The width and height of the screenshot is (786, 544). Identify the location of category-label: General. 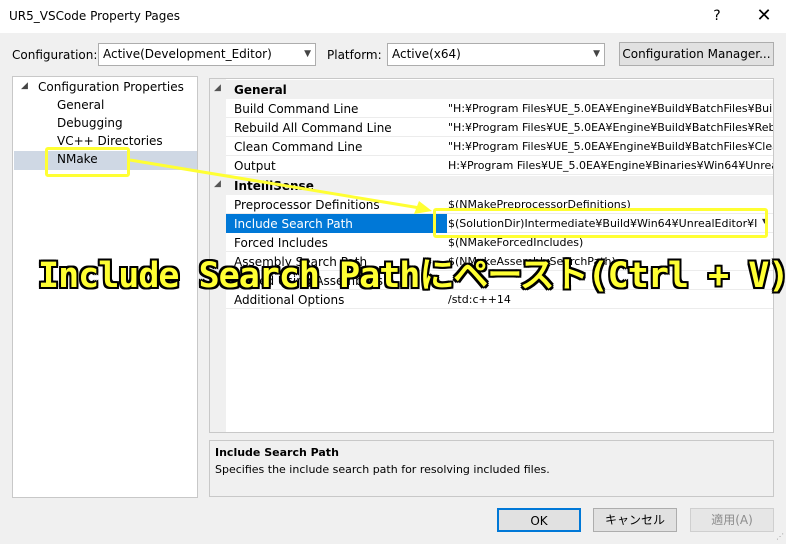
(260, 90).